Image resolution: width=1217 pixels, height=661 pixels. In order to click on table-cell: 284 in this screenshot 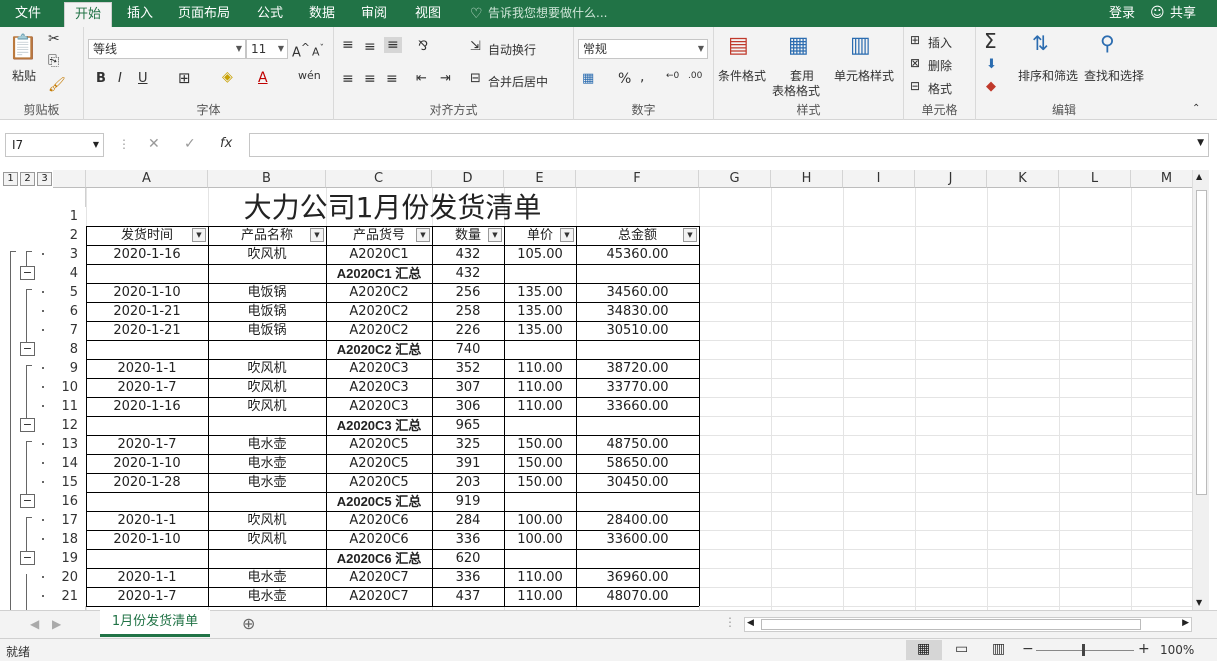, I will do `click(468, 520)`.